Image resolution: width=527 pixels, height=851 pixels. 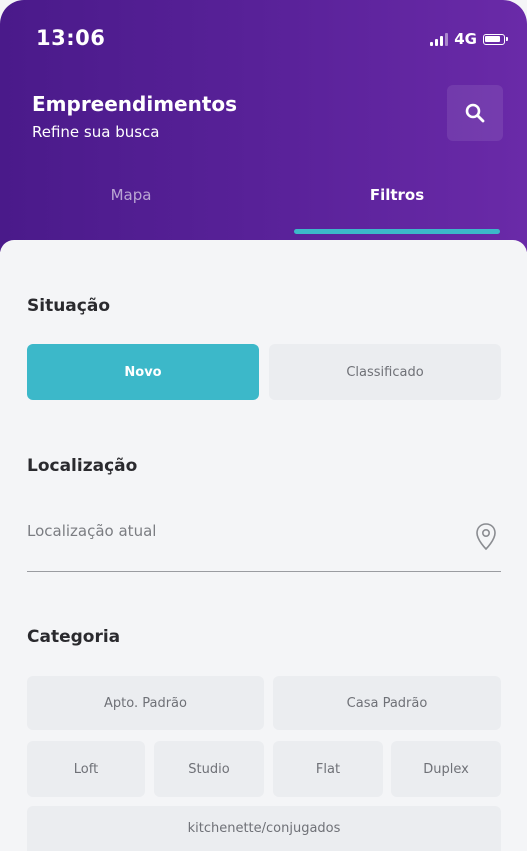 What do you see at coordinates (387, 703) in the screenshot?
I see `chip-casa-padrao: Casa Padrão` at bounding box center [387, 703].